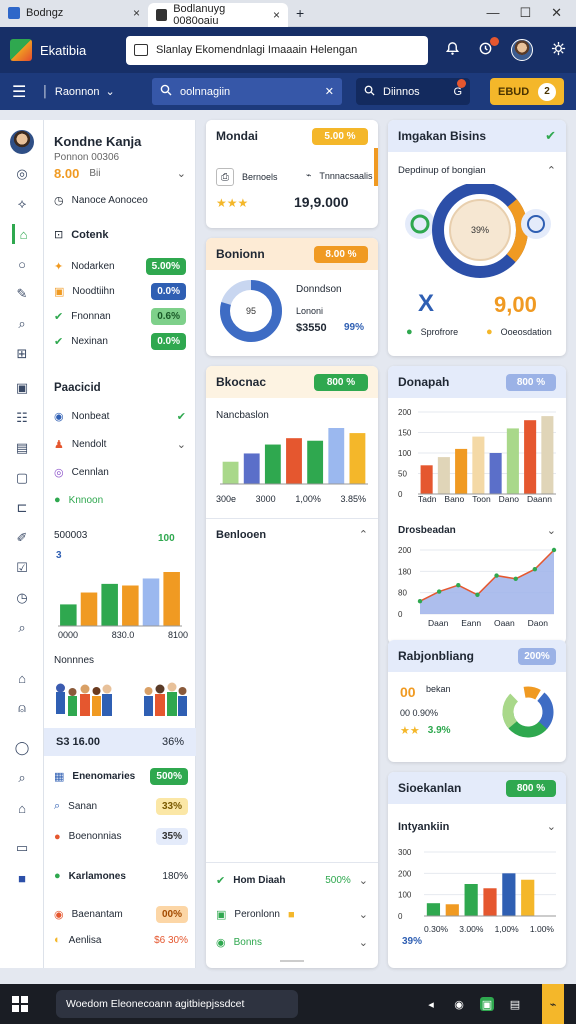 Image resolution: width=576 pixels, height=1024 pixels. I want to click on list-item: ● Knnoon, so click(120, 500).